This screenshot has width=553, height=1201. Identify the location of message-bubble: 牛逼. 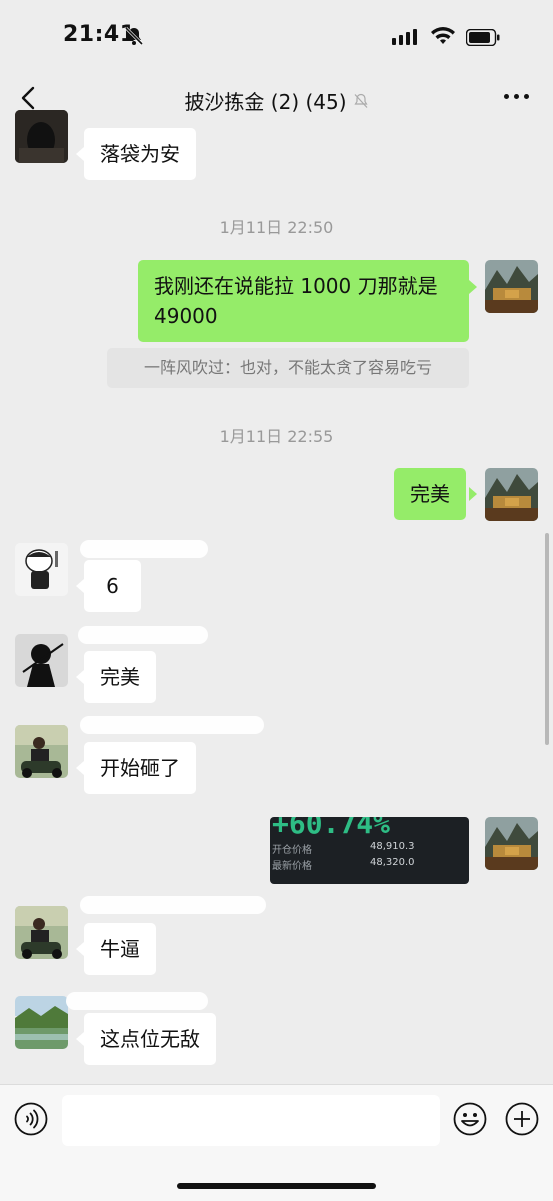
(120, 949).